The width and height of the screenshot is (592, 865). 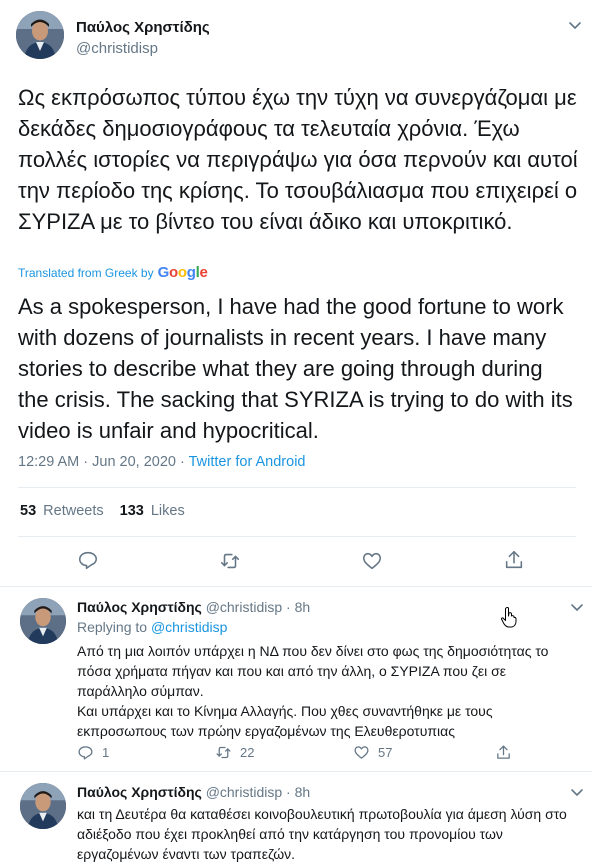 I want to click on tweet-source: Twitter for Android, so click(x=247, y=462).